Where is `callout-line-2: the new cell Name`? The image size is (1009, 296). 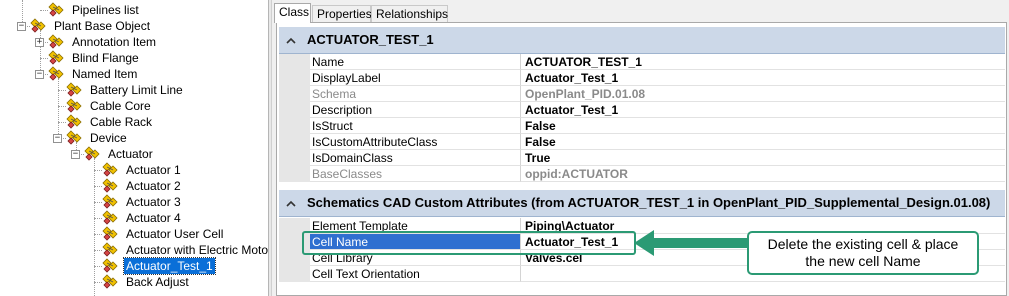
callout-line-2: the new cell Name is located at coordinates (863, 261).